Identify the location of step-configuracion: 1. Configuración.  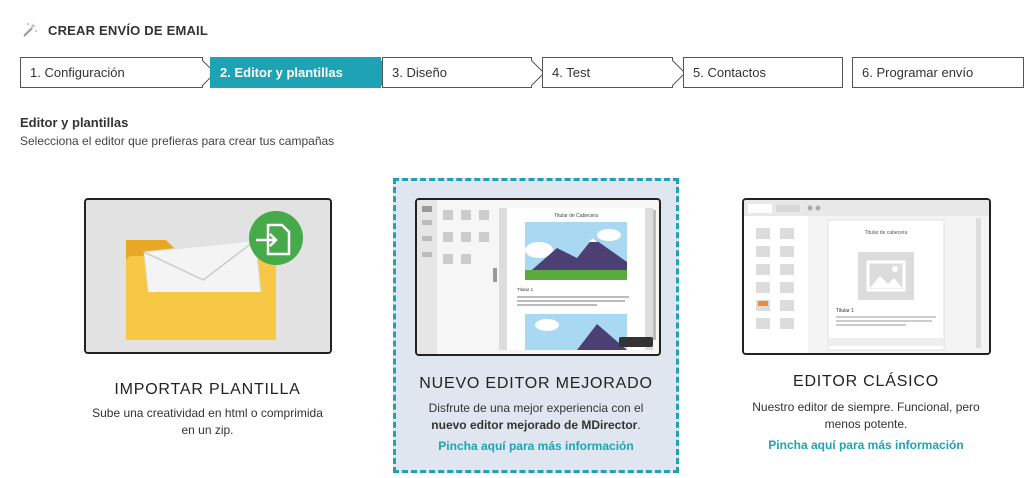
(118, 72).